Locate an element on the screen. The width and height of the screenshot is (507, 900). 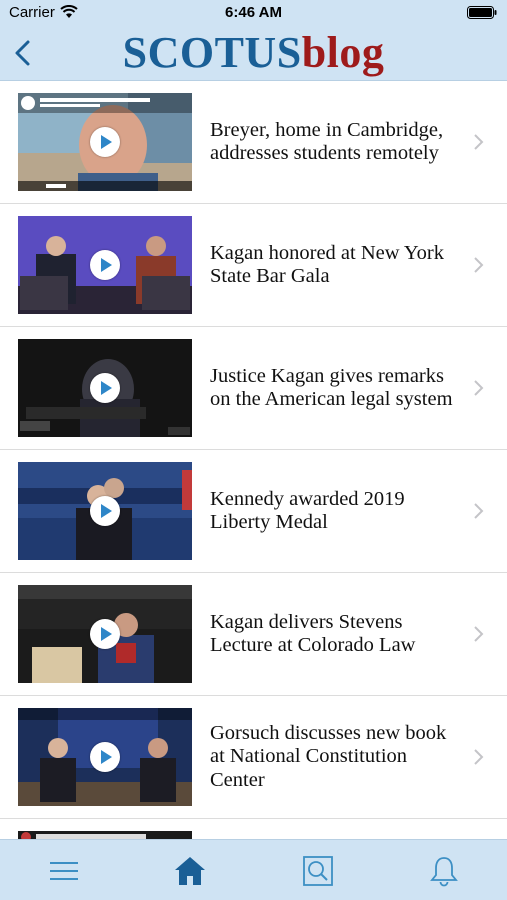
video-title: Kagan honored at New York State Bar Gala is located at coordinates (335, 265).